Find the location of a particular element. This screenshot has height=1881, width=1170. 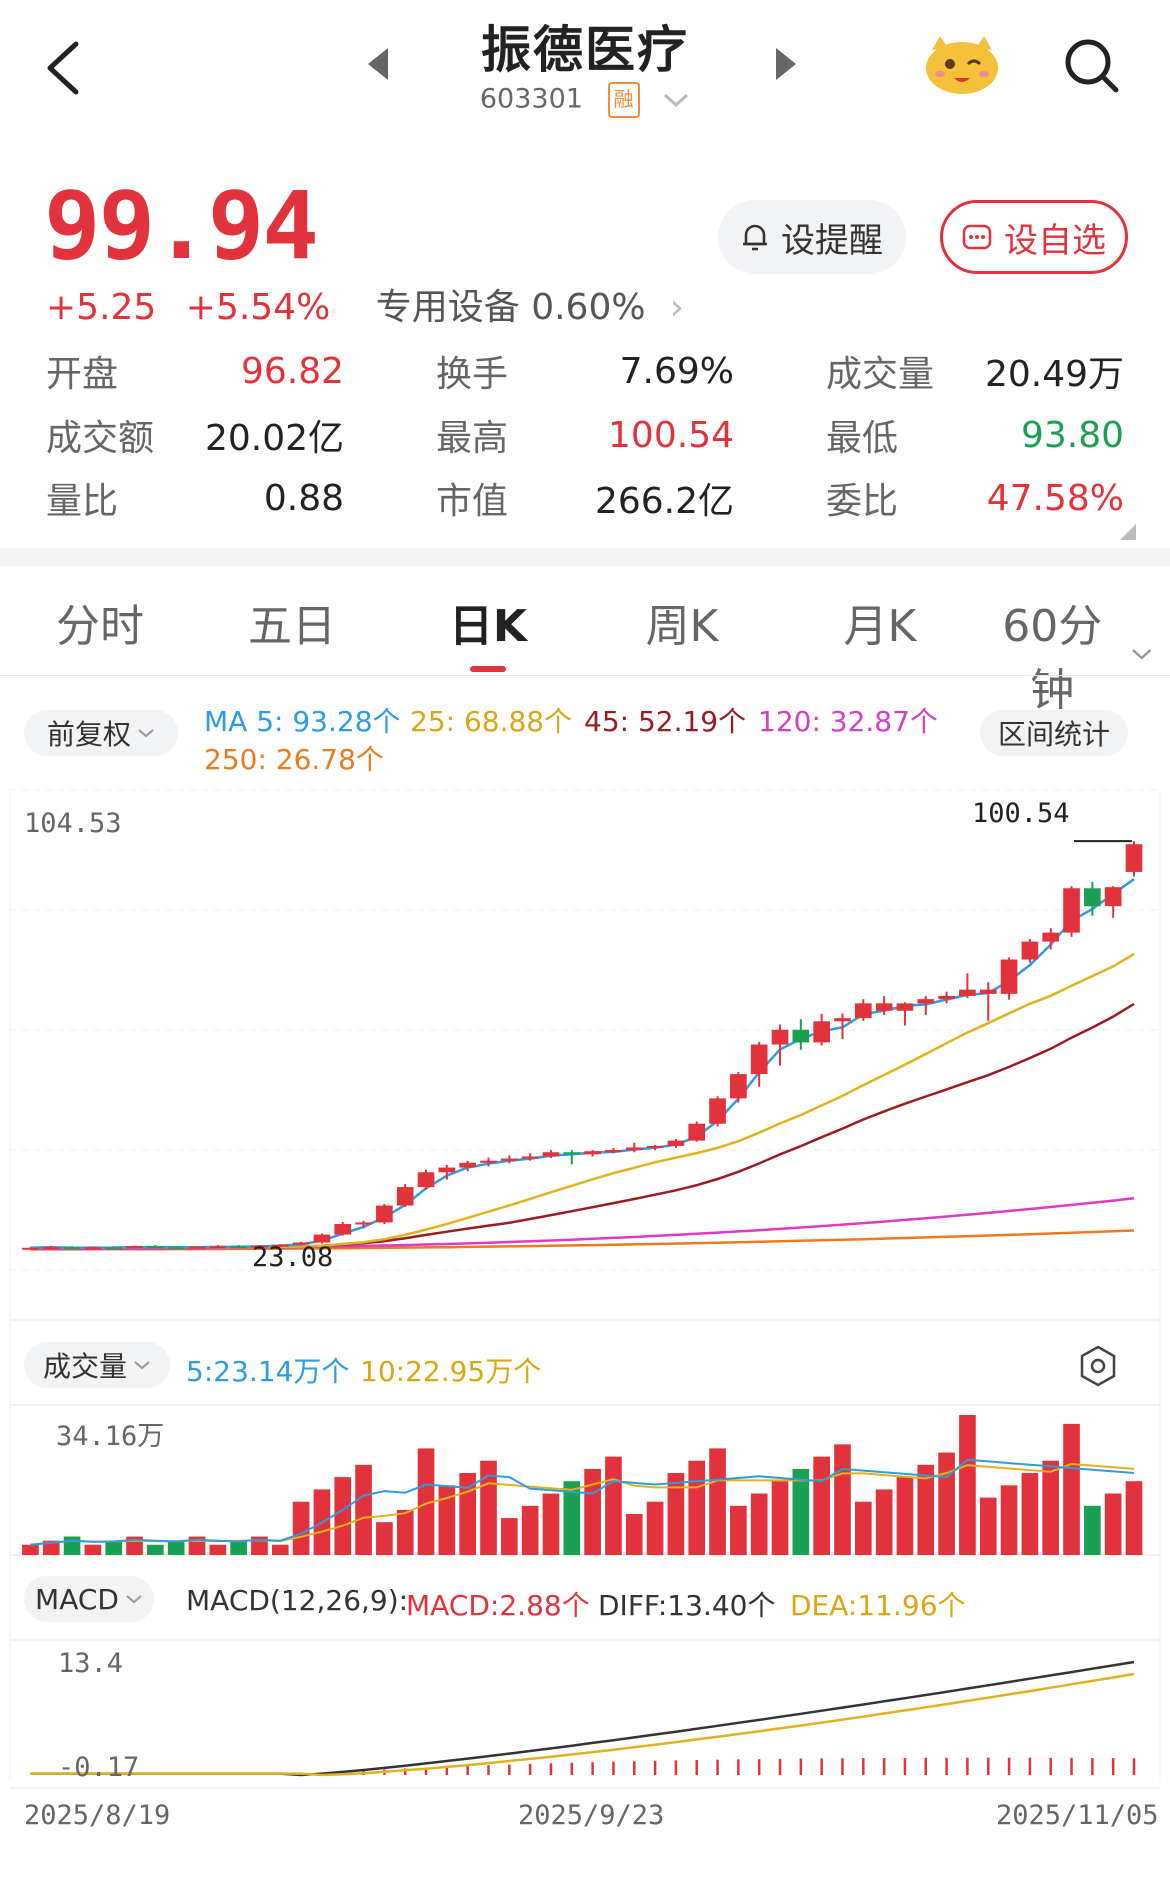

tab-daily-k: 日K is located at coordinates (488, 622).